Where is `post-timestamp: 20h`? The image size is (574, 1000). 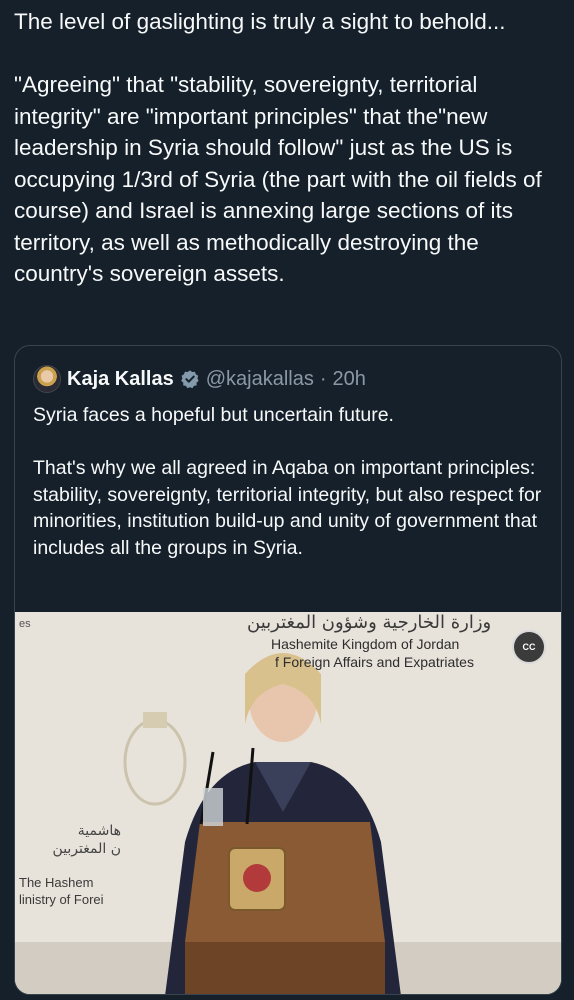
post-timestamp: 20h is located at coordinates (349, 379).